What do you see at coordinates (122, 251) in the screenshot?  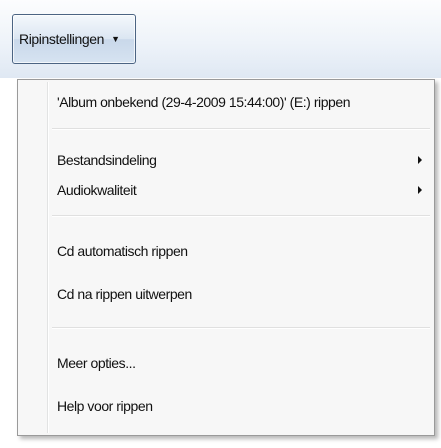 I see `menu-item-label: Cd automatisch rippen` at bounding box center [122, 251].